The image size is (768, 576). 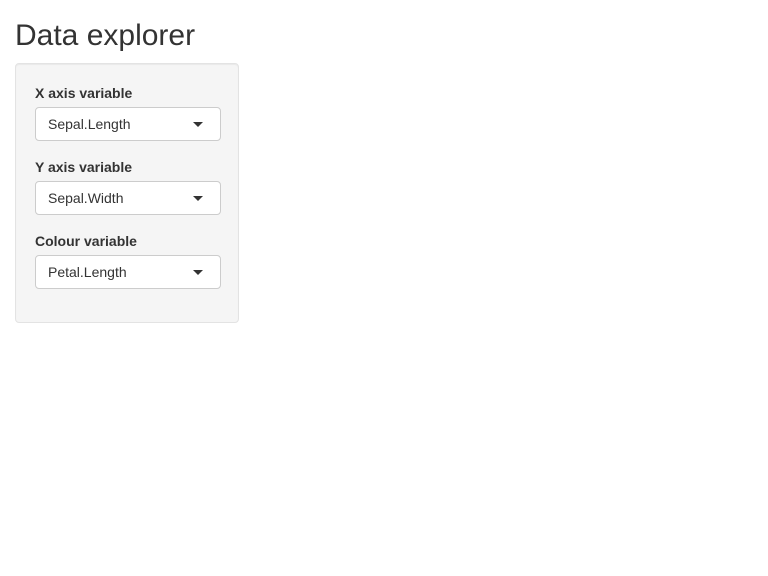 I want to click on colour-select: Petal.Length, so click(x=128, y=272).